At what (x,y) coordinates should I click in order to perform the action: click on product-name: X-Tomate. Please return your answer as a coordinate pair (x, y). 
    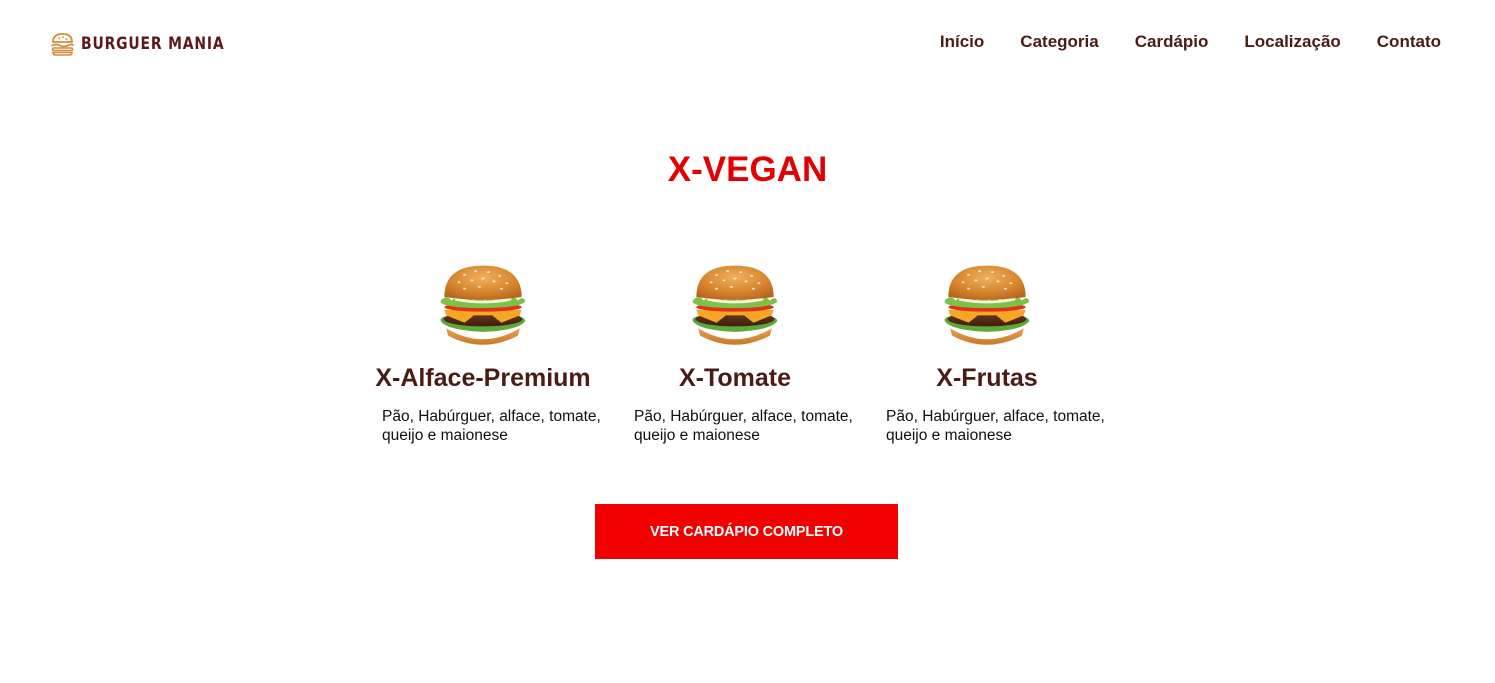
    Looking at the image, I should click on (735, 378).